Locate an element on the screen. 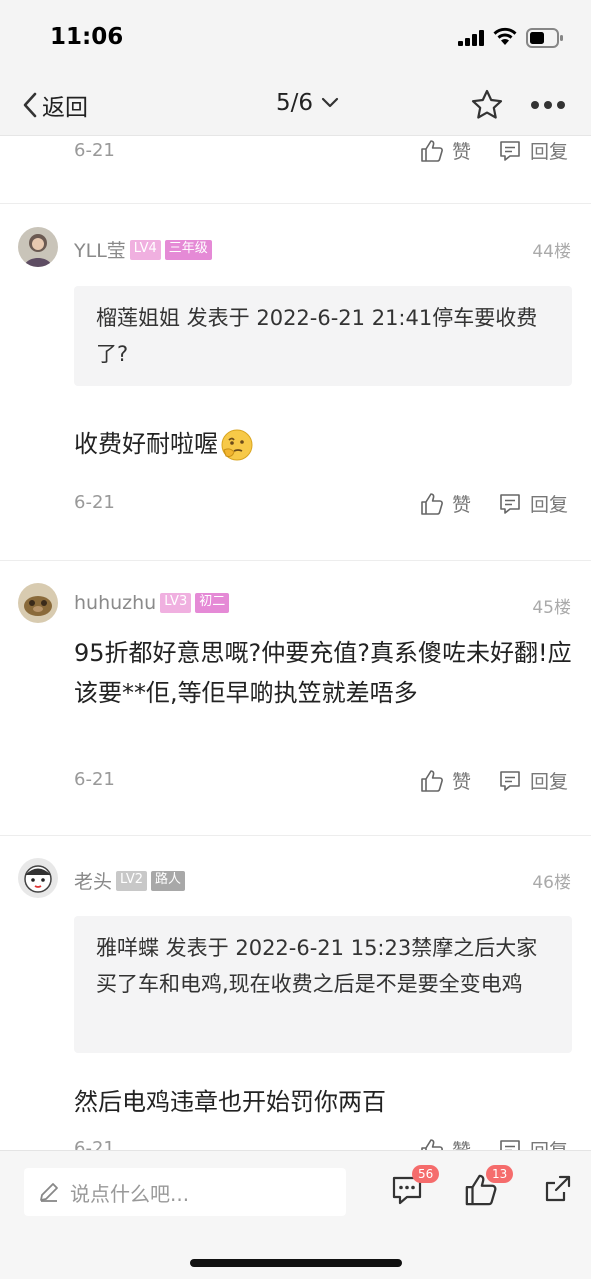 Image resolution: width=591 pixels, height=1279 pixels. level-badge: LV3 is located at coordinates (176, 603).